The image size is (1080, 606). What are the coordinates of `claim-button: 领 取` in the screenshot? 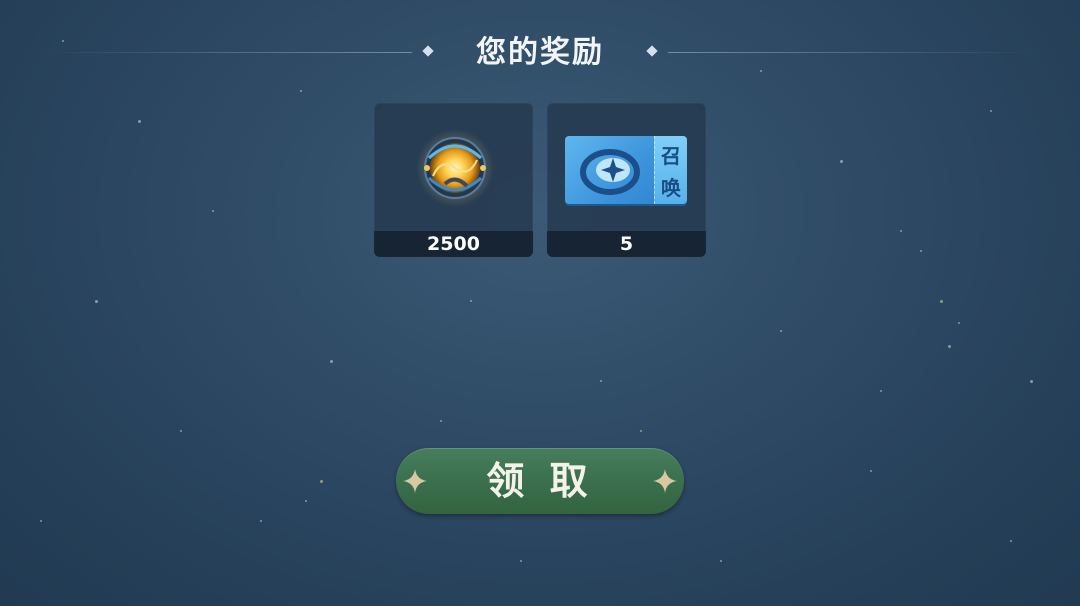 It's located at (540, 481).